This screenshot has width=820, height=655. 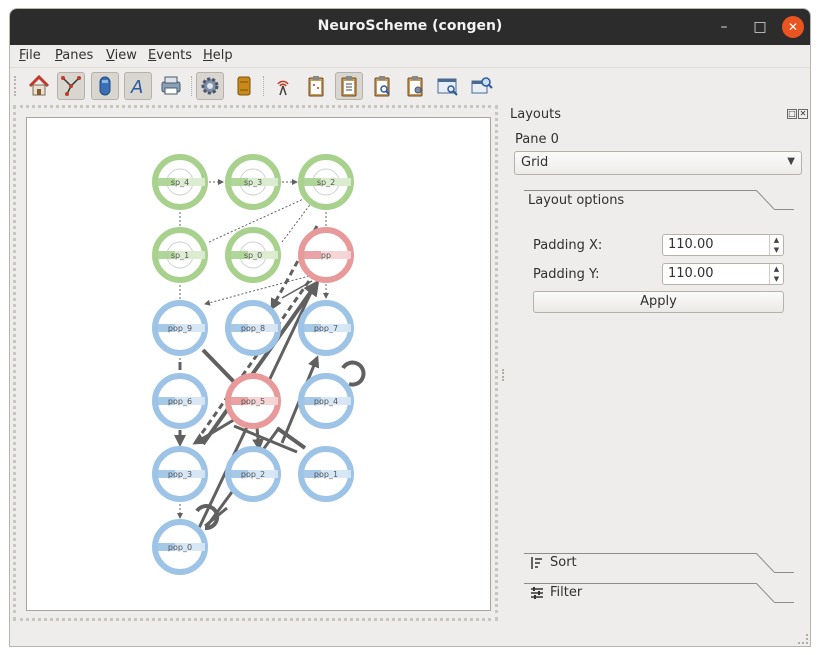 What do you see at coordinates (563, 562) in the screenshot?
I see `sort-label: Sort` at bounding box center [563, 562].